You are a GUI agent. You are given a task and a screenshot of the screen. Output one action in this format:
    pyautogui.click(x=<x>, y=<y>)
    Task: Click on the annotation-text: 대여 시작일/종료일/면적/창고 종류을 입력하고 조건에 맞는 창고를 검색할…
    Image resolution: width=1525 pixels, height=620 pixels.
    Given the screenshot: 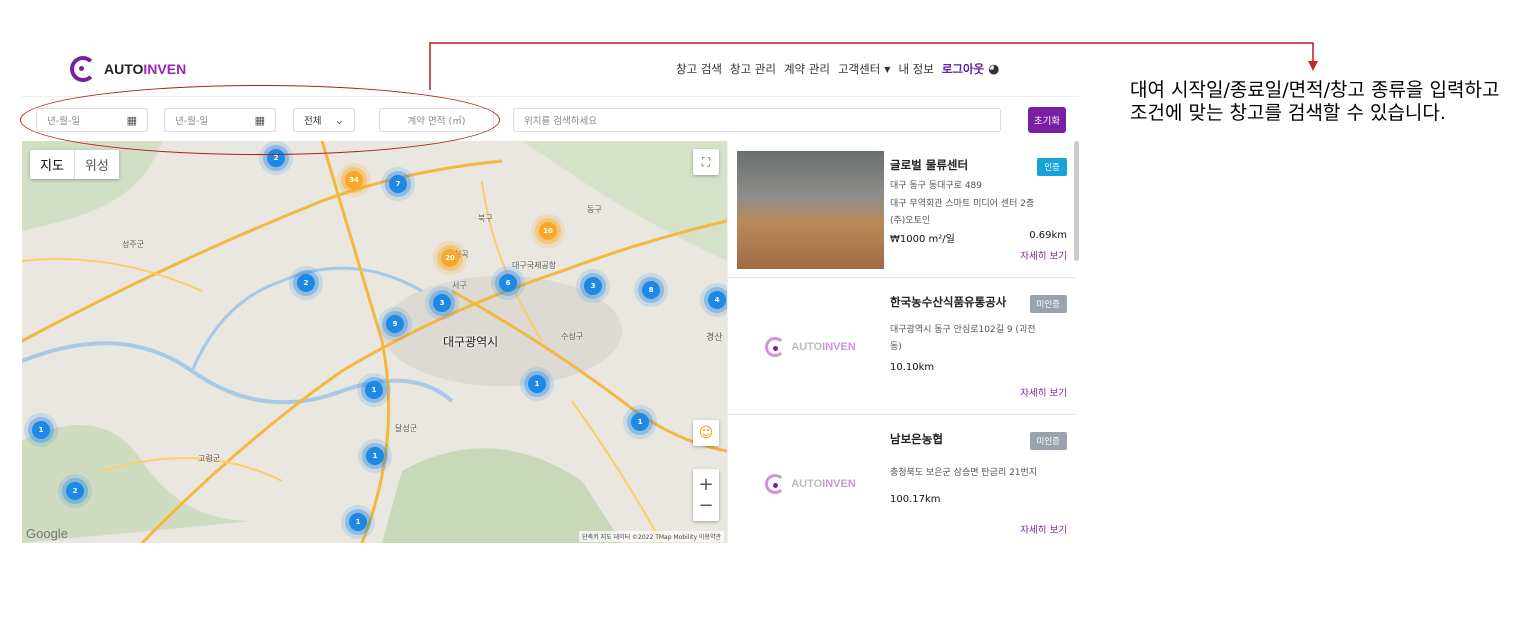 What is the action you would take?
    pyautogui.click(x=1315, y=101)
    